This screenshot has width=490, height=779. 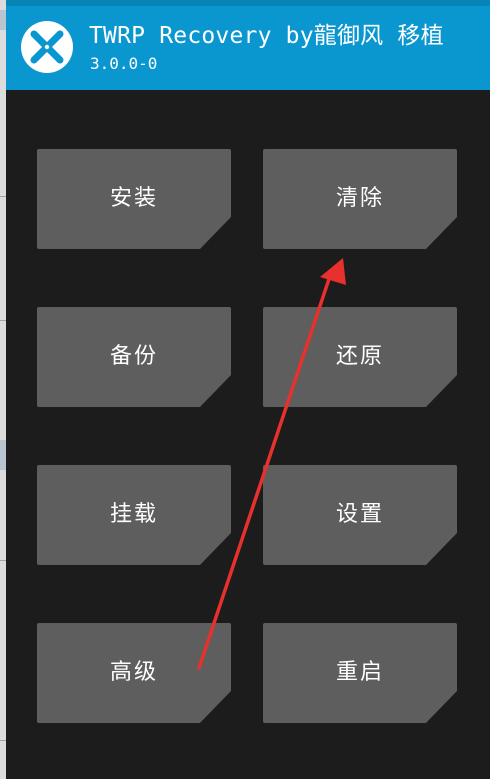 I want to click on advanced-button-label: 高级, so click(x=133, y=672).